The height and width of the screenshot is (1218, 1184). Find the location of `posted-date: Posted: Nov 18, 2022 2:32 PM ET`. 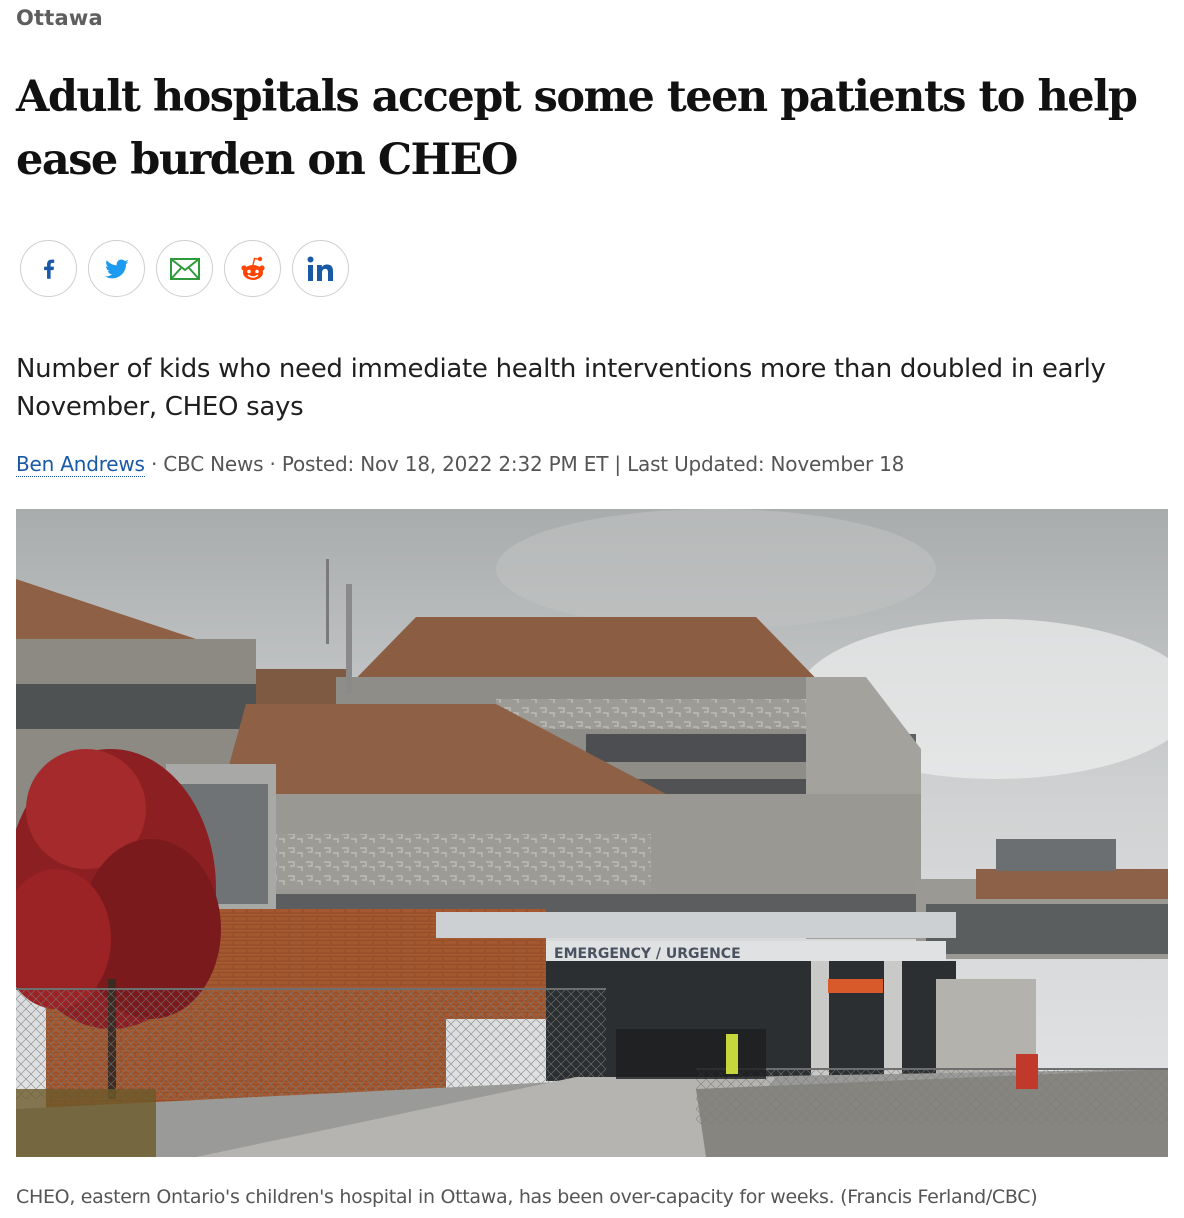

posted-date: Posted: Nov 18, 2022 2:32 PM ET is located at coordinates (445, 464).